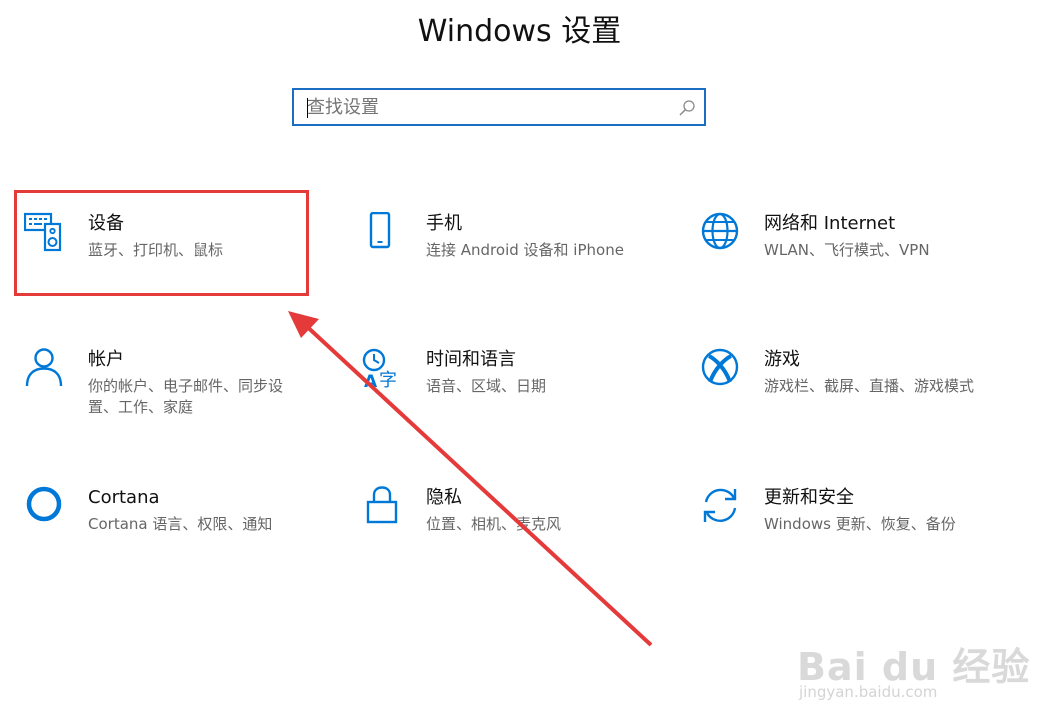 The height and width of the screenshot is (728, 1039). What do you see at coordinates (860, 524) in the screenshot?
I see `tile-description: Windows 更新、恢复、备份` at bounding box center [860, 524].